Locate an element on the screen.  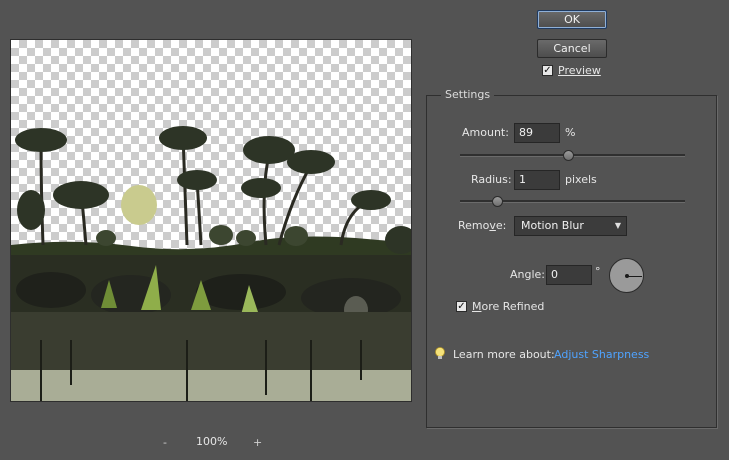
amount-slider-thumb is located at coordinates (568, 155).